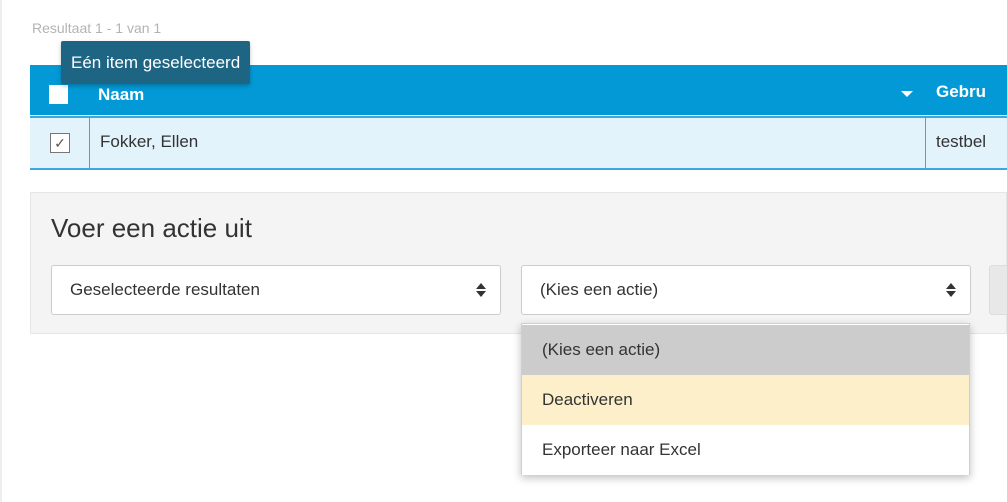 This screenshot has width=1007, height=502. I want to click on action-select-value: (Kies een actie), so click(599, 289).